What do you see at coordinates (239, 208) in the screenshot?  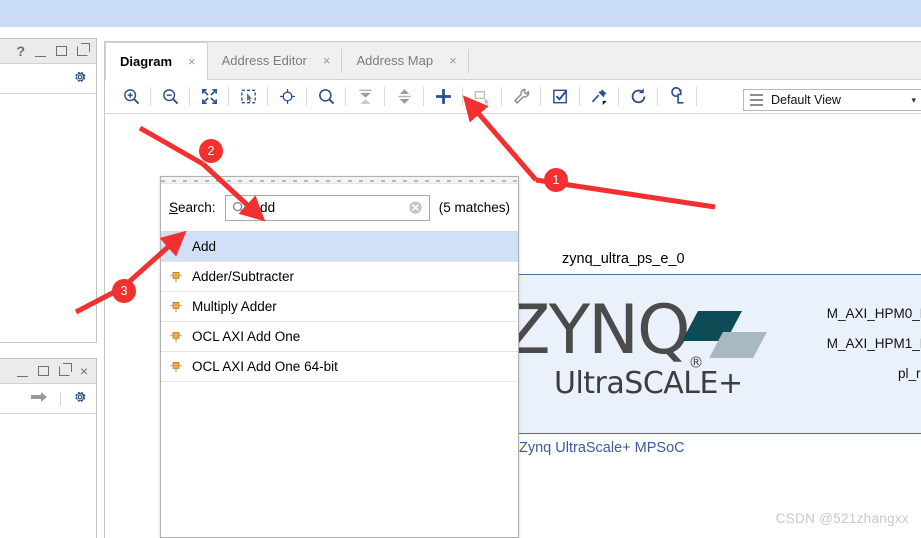 I see `search-icon` at bounding box center [239, 208].